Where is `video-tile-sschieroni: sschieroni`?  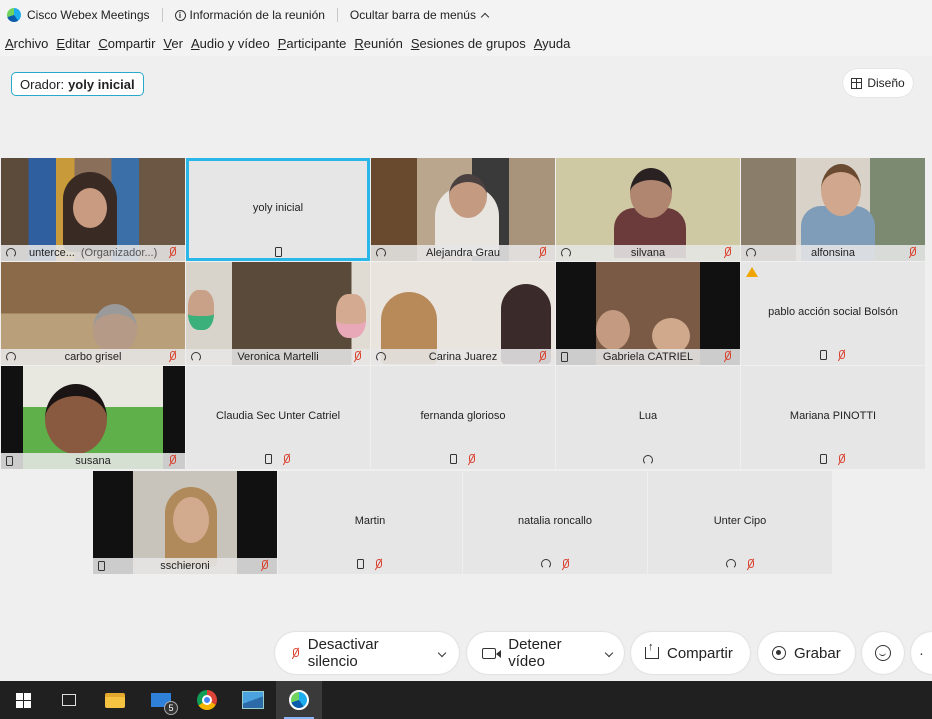
video-tile-sschieroni: sschieroni is located at coordinates (185, 522).